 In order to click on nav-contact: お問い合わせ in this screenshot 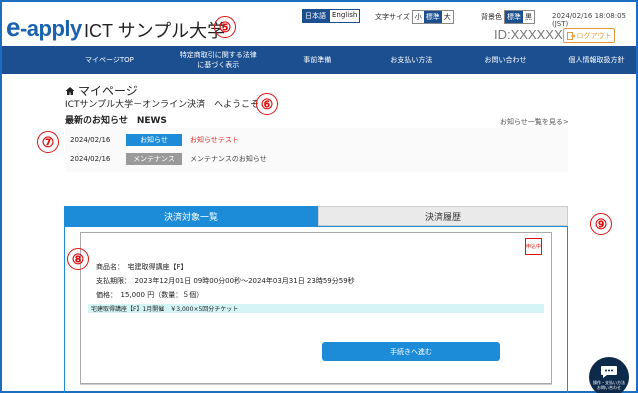, I will do `click(505, 60)`.